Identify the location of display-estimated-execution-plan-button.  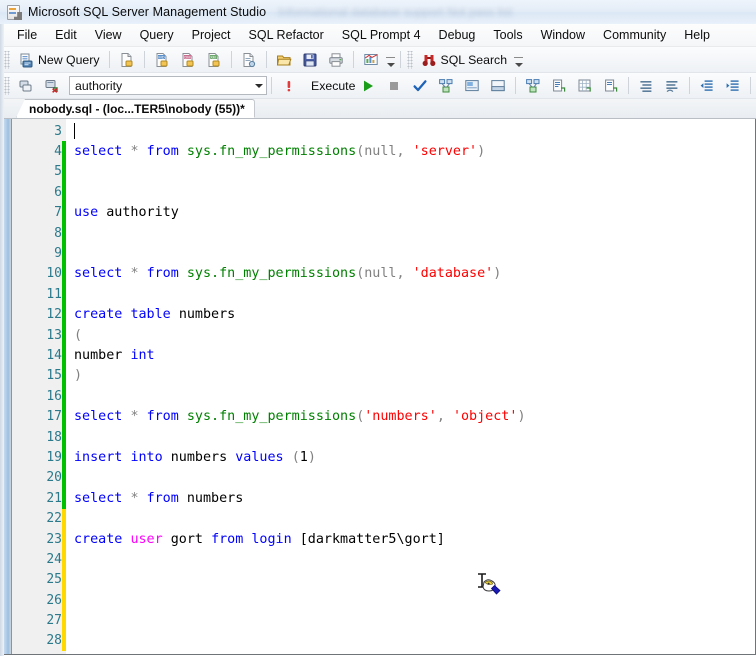
(446, 85).